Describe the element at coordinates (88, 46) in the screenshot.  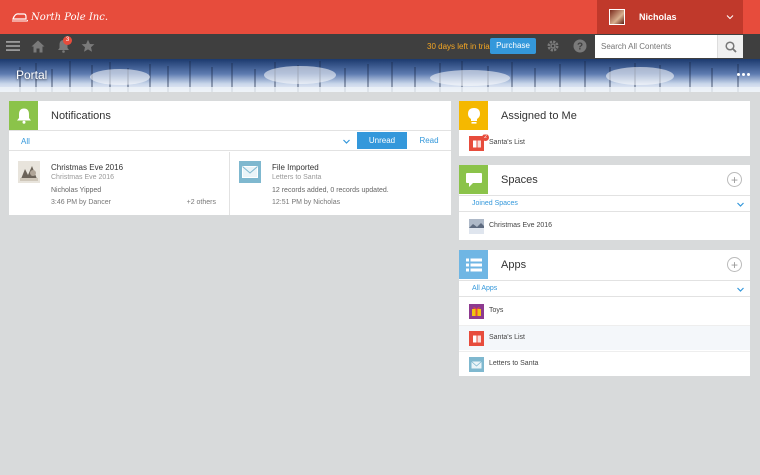
I see `favorites-star-icon` at that location.